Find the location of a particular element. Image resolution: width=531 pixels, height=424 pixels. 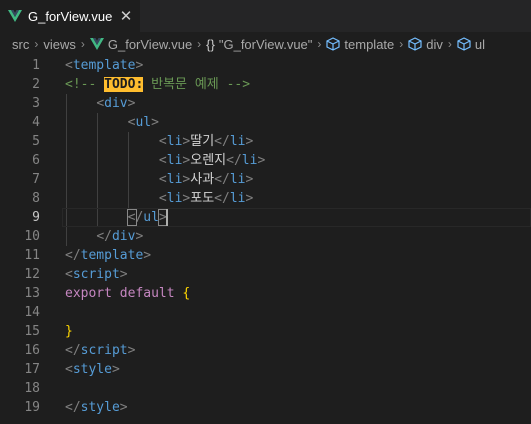

breadcrumb-module-label: "G_forView.vue" is located at coordinates (265, 44).